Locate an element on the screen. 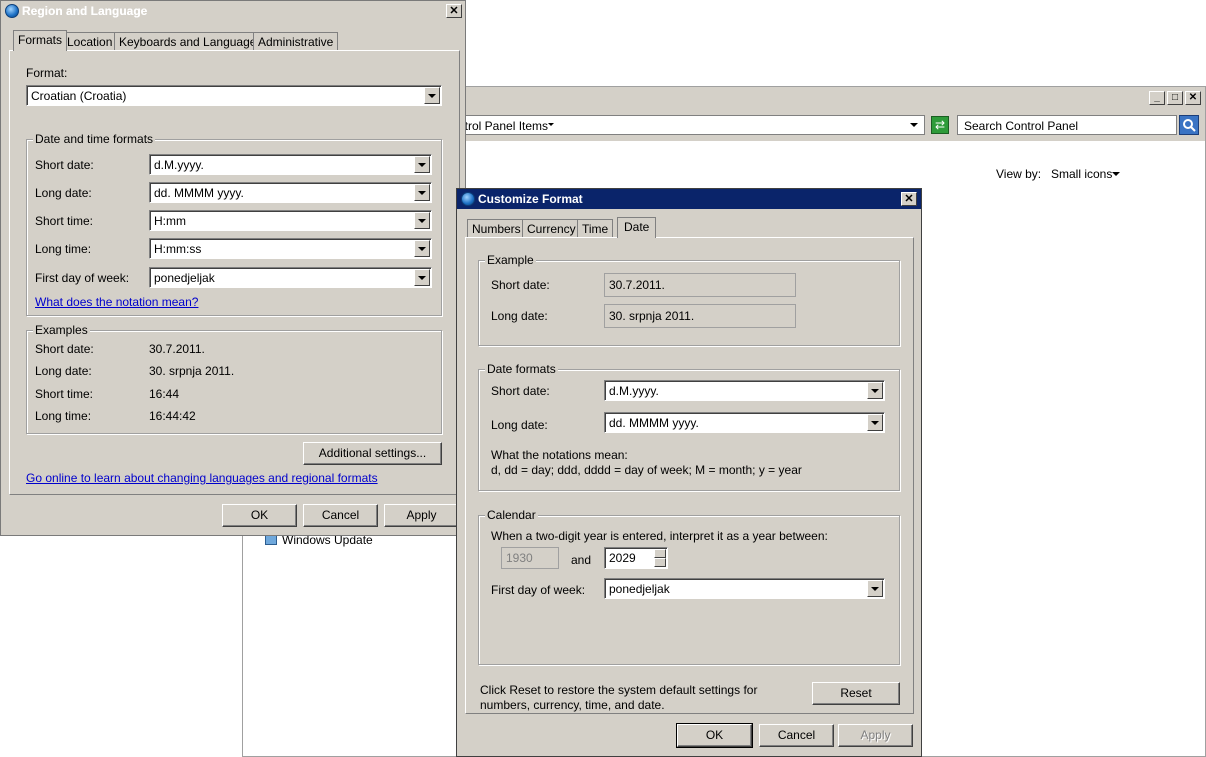 The image size is (1206, 757). format-label: Format: is located at coordinates (47, 73).